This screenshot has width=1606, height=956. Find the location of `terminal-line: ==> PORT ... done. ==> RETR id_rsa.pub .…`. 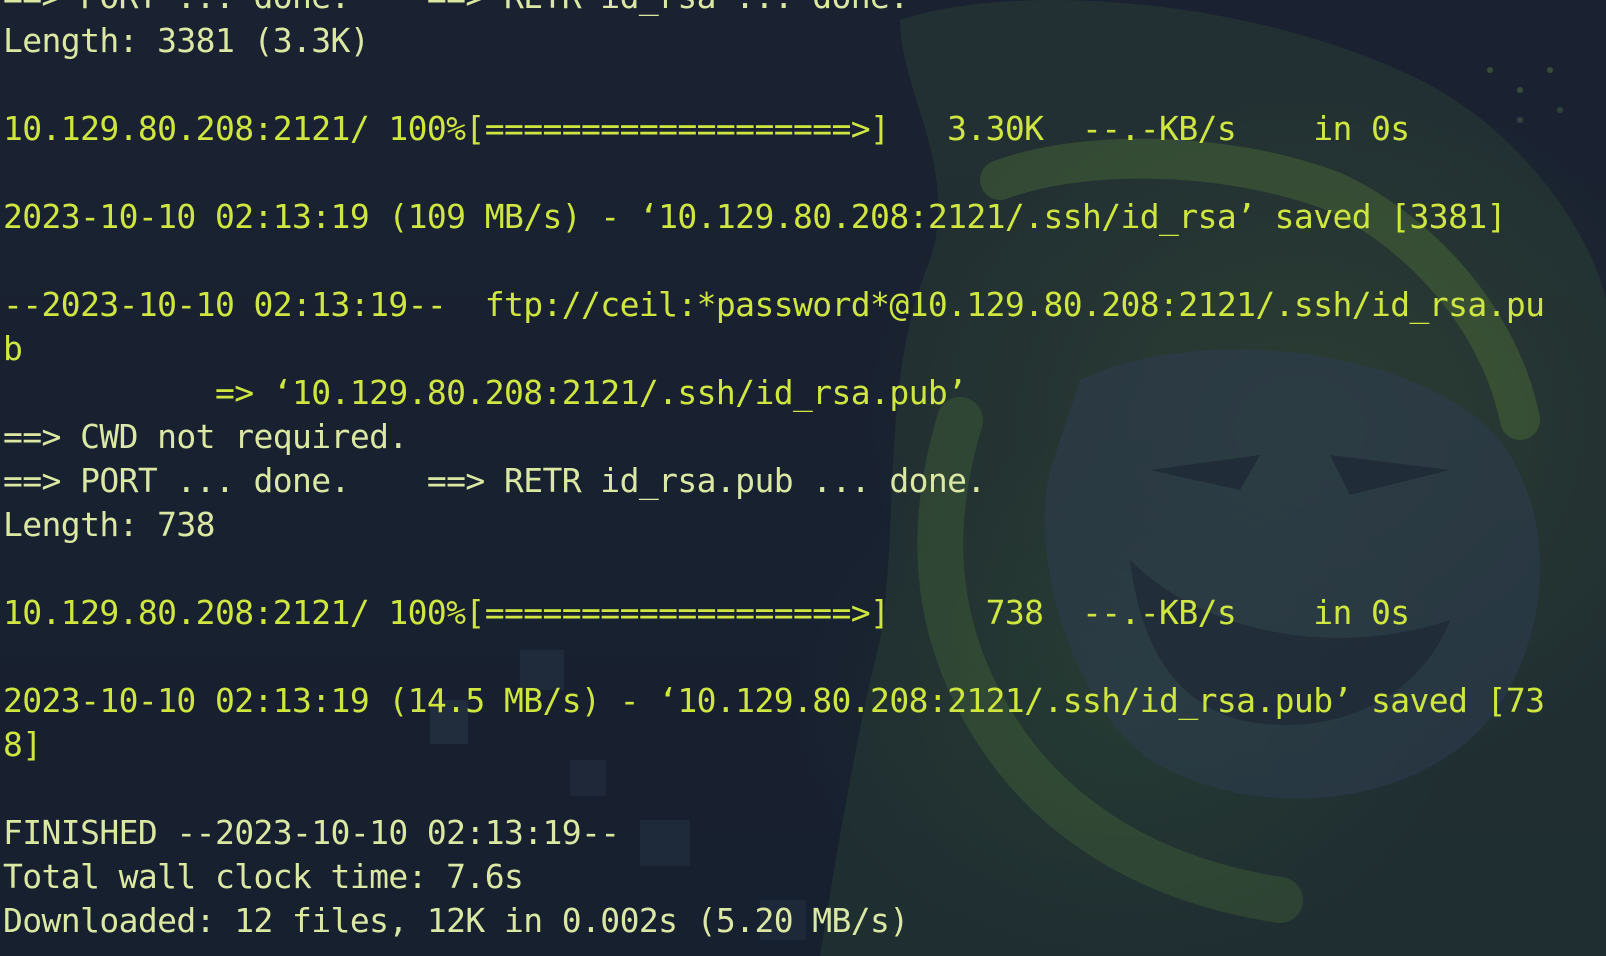

terminal-line: ==> PORT ... done. ==> RETR id_rsa.pub .… is located at coordinates (494, 480).